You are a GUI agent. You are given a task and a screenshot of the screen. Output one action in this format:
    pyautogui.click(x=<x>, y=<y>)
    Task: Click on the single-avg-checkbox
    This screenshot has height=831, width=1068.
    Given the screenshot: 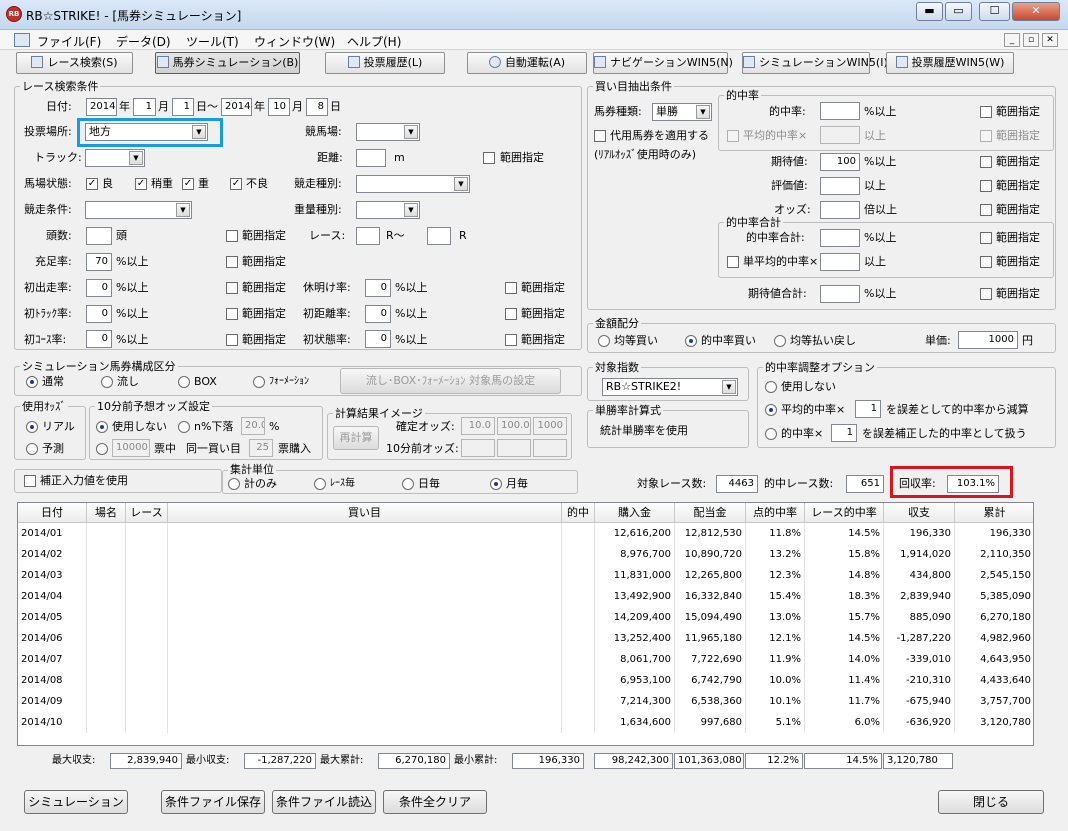 What is the action you would take?
    pyautogui.click(x=733, y=262)
    